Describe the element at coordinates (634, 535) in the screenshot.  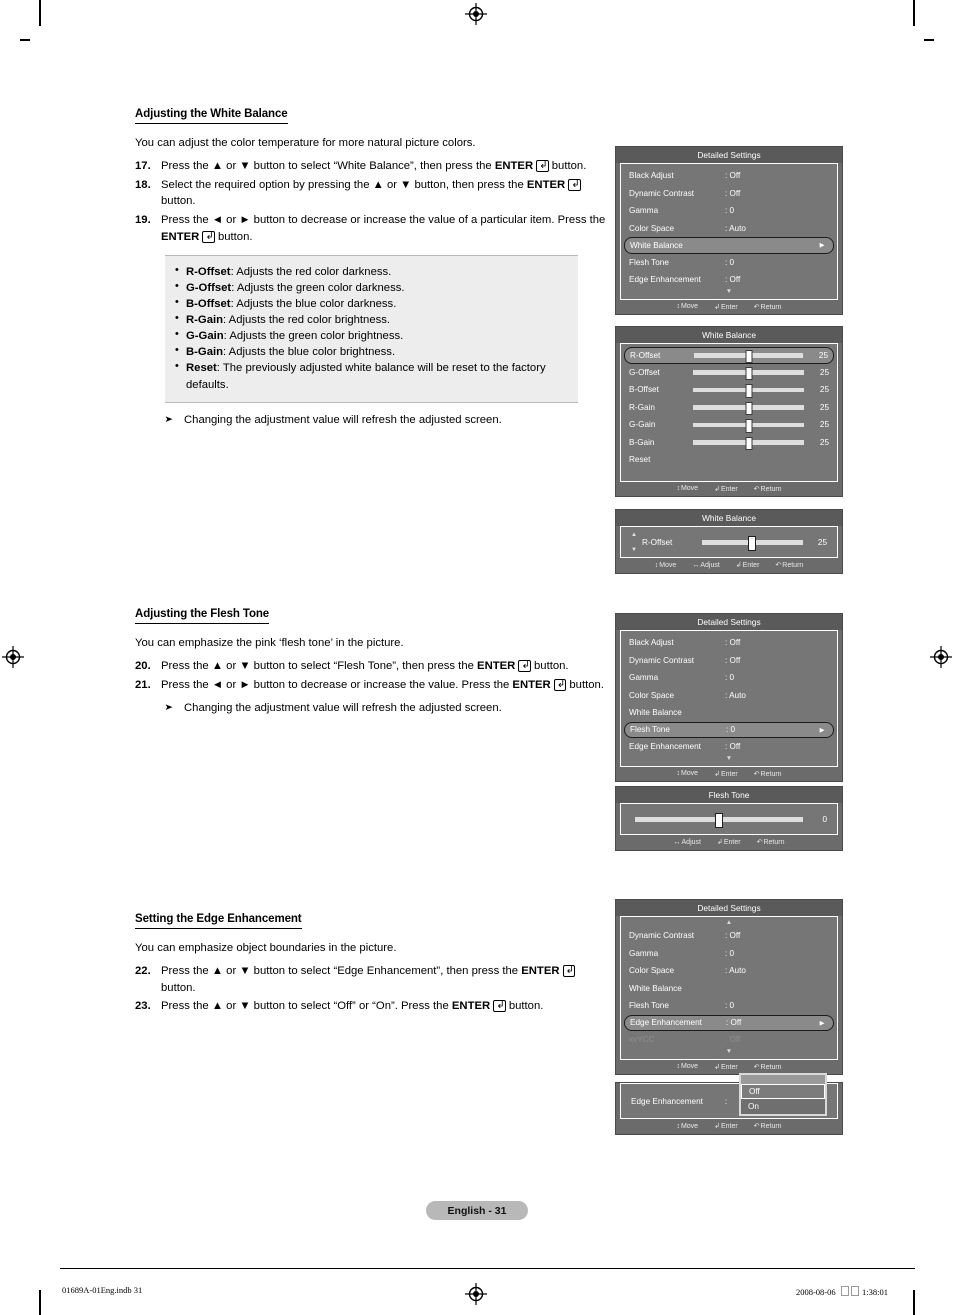
I see `up-arrow-icon: ▲` at that location.